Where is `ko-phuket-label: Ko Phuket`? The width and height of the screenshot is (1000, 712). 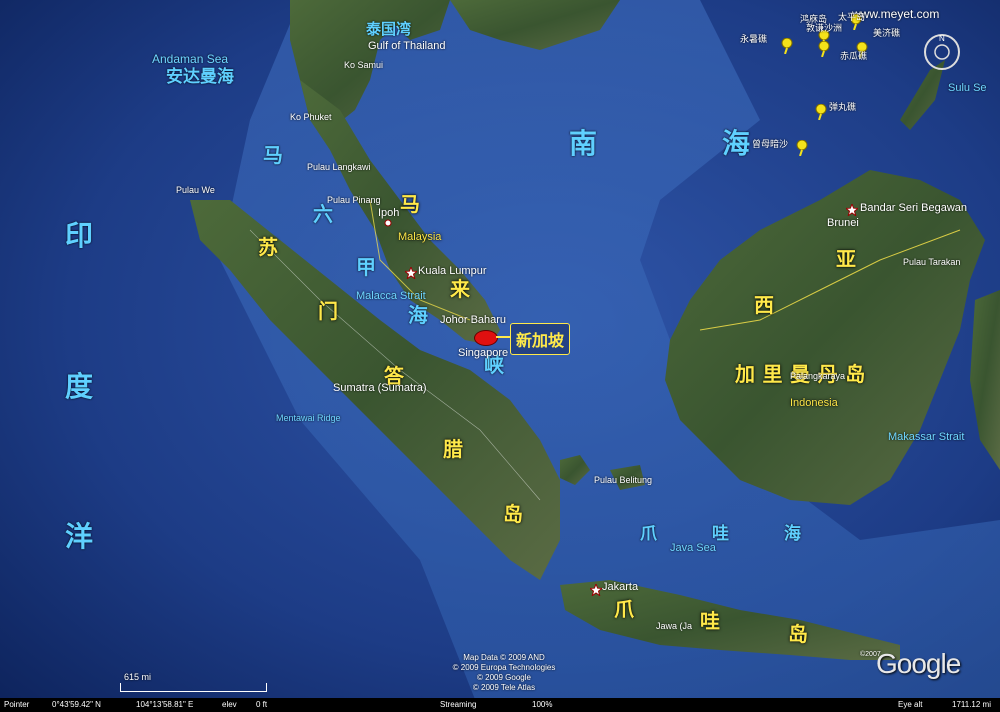
ko-phuket-label: Ko Phuket is located at coordinates (311, 117).